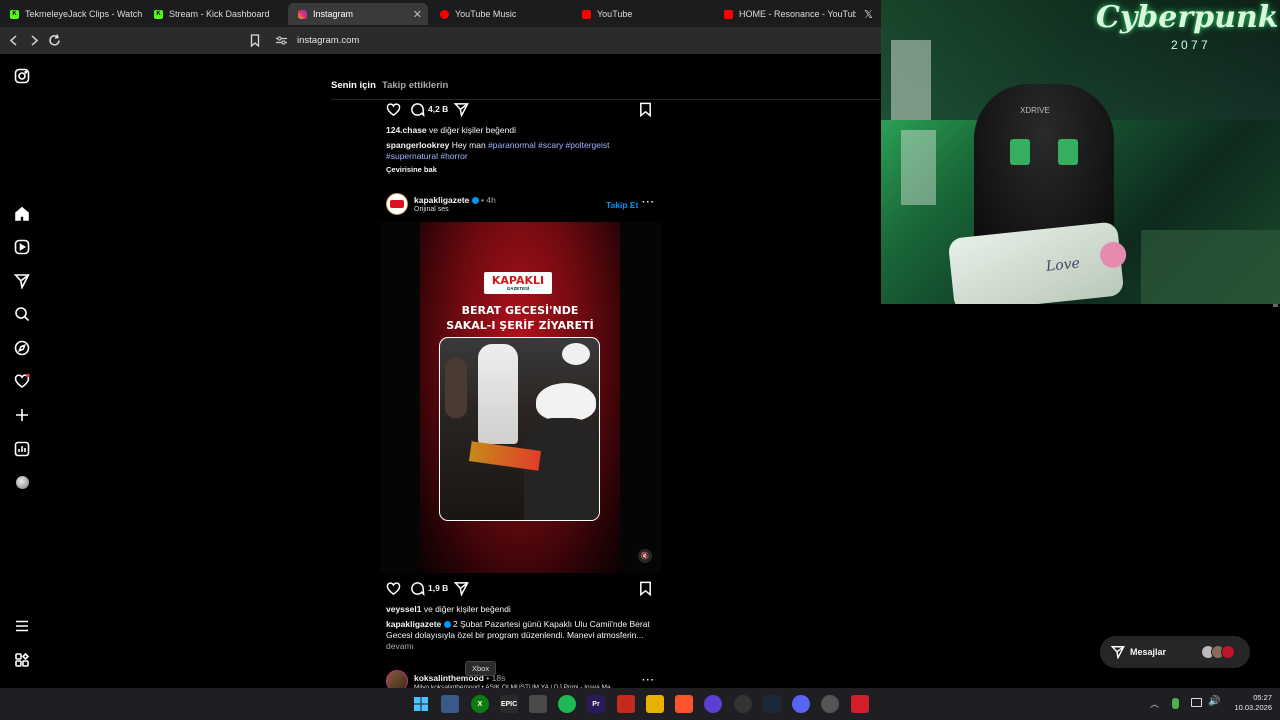 Image resolution: width=1280 pixels, height=720 pixels. Describe the element at coordinates (22, 449) in the screenshot. I see `dashboard-icon` at that location.